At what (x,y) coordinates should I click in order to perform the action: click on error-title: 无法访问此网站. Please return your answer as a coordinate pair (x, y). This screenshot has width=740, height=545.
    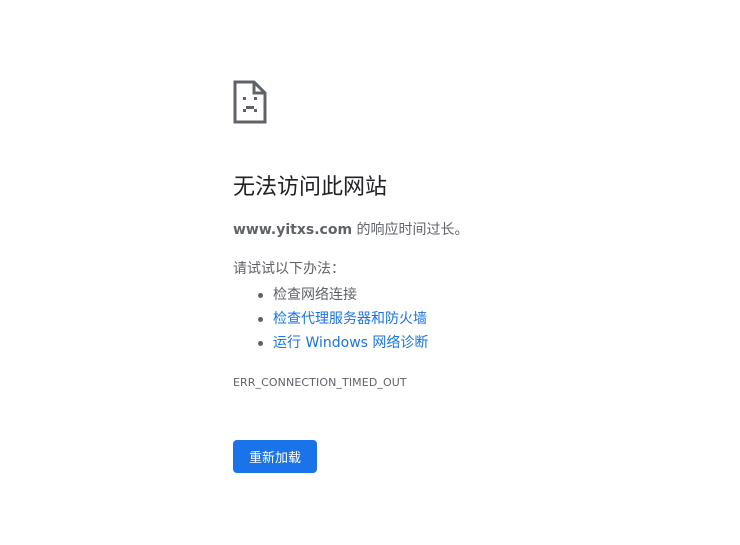
    Looking at the image, I should click on (310, 187).